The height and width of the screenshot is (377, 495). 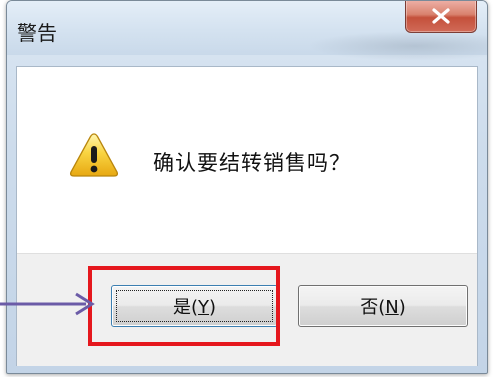 I want to click on no-button: 否(N), so click(x=383, y=306).